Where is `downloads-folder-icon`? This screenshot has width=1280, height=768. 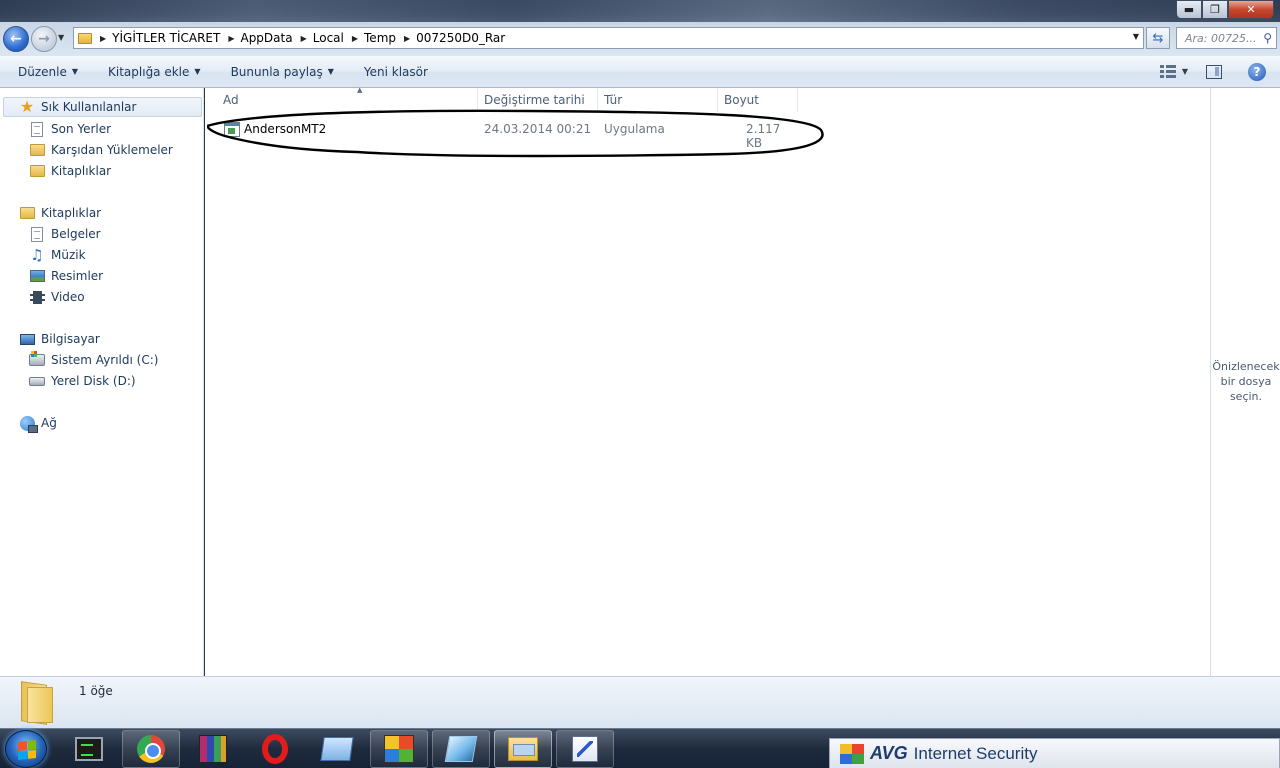
downloads-folder-icon is located at coordinates (37, 150).